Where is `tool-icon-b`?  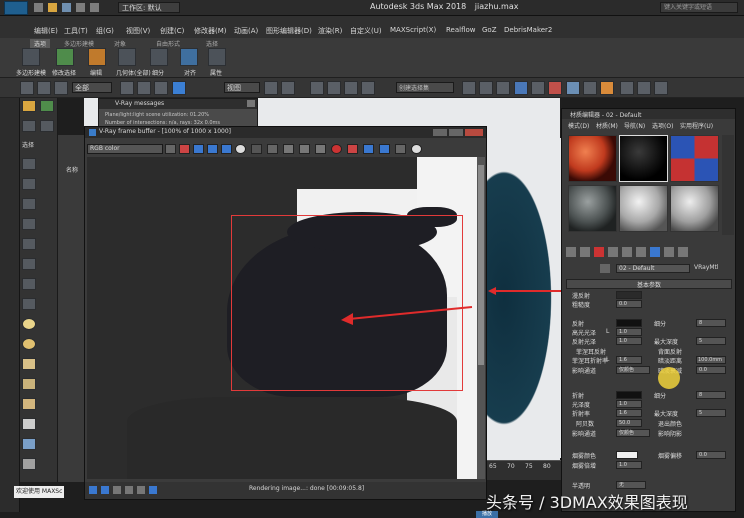 tool-icon-b is located at coordinates (29, 224).